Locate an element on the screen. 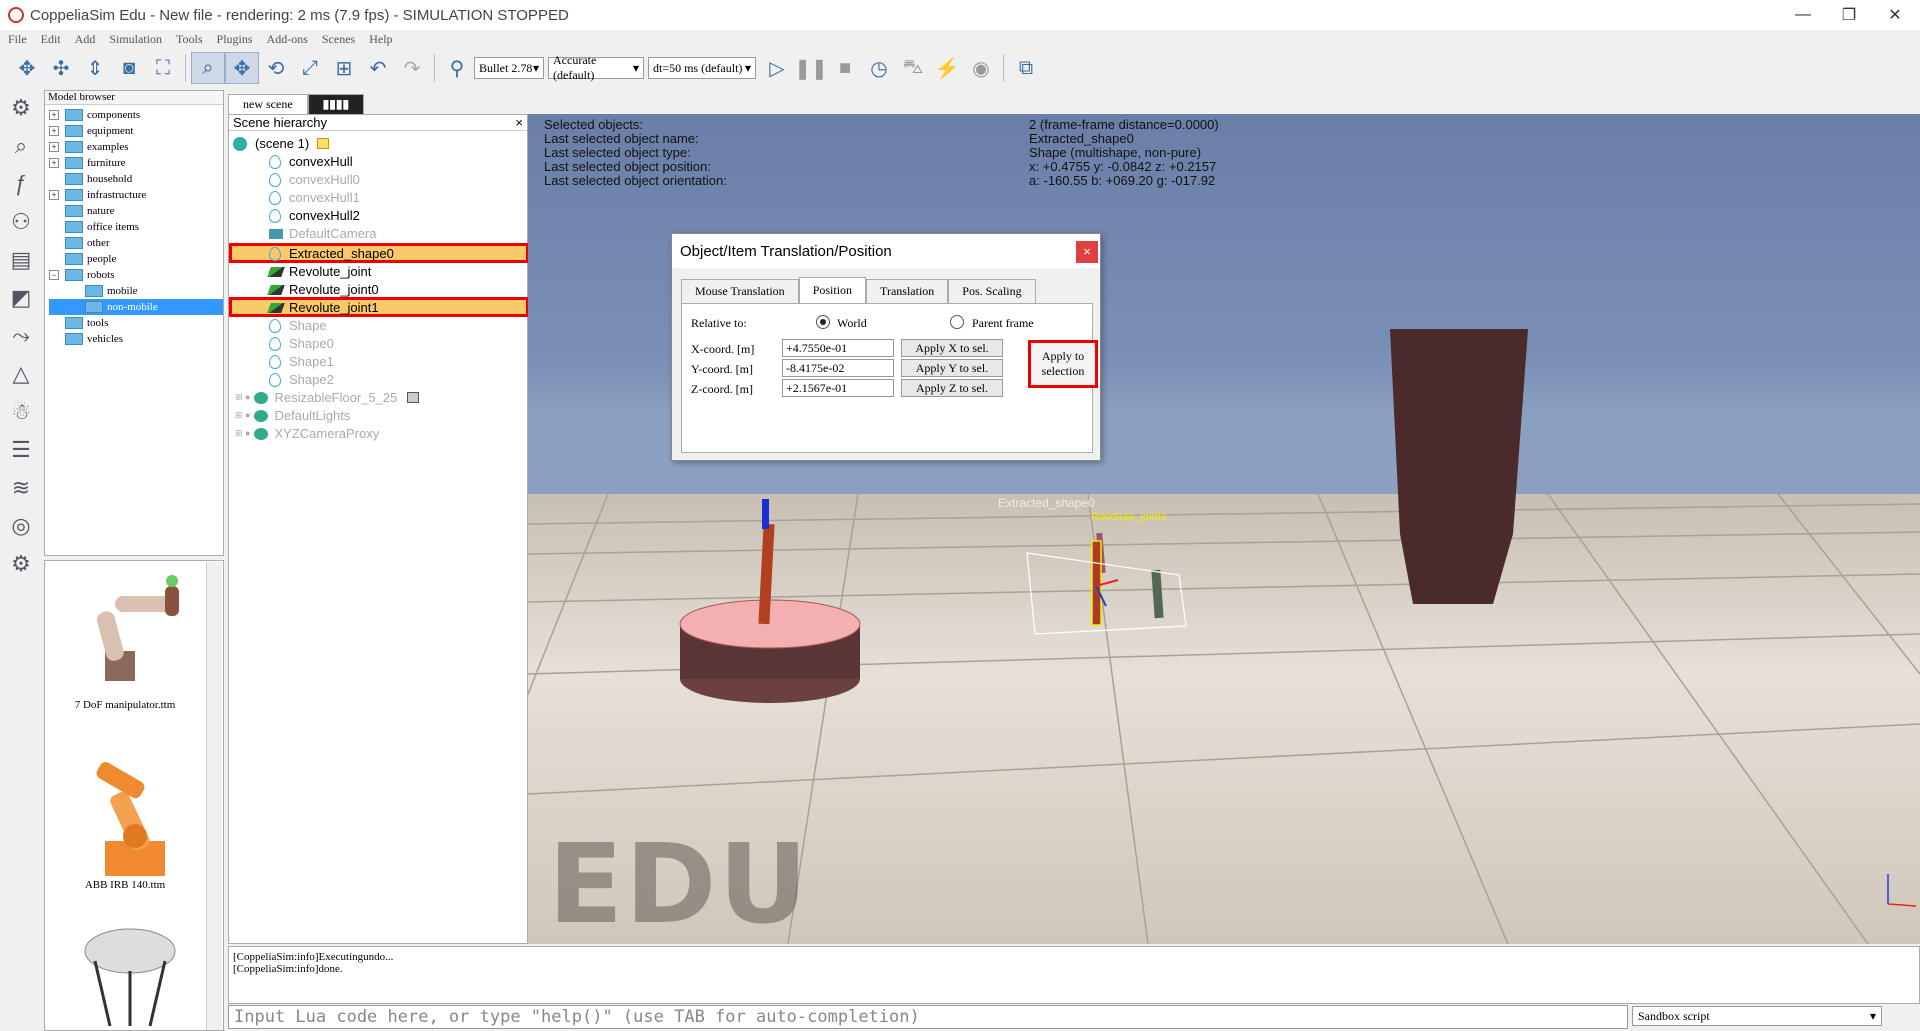 This screenshot has width=1920, height=1031. redo-icon: ↷ is located at coordinates (412, 68).